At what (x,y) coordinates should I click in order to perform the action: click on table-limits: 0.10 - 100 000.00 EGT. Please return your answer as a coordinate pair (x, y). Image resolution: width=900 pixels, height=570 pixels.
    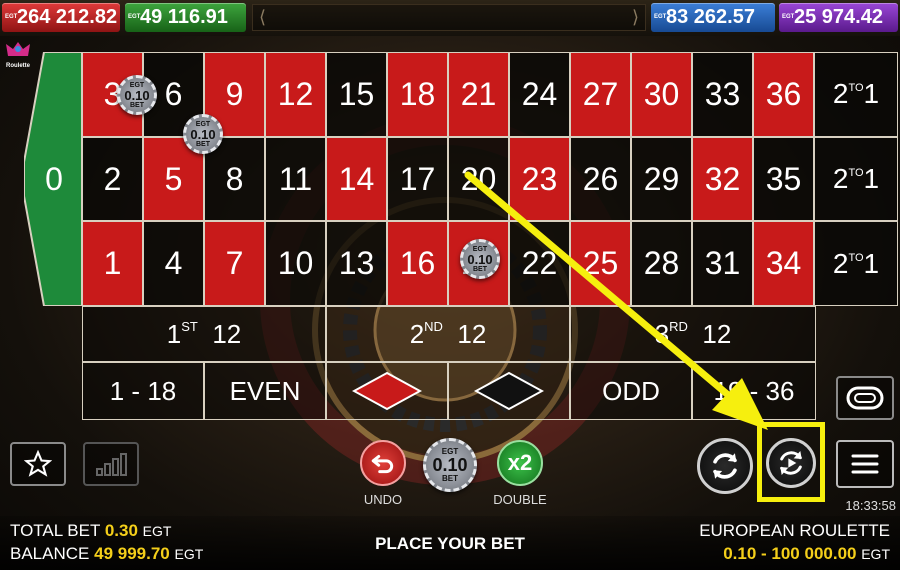
    Looking at the image, I should click on (806, 554).